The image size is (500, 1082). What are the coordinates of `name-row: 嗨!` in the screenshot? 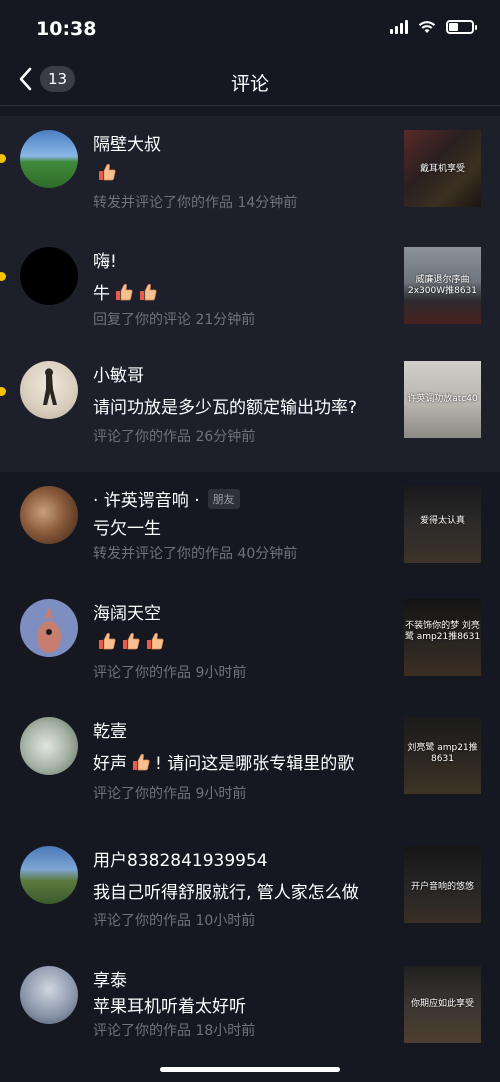 It's located at (105, 259).